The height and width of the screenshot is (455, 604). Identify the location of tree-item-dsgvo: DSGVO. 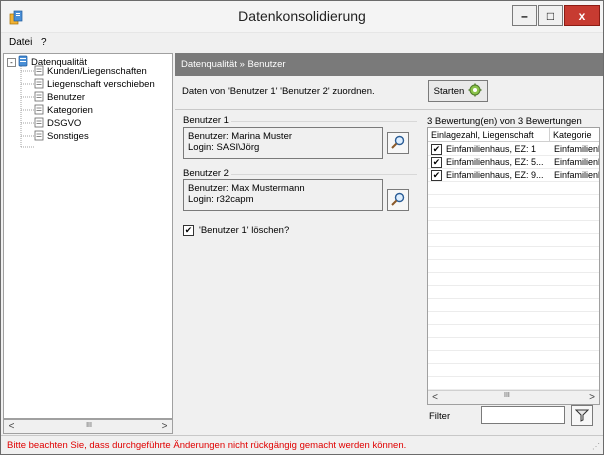
(57, 123).